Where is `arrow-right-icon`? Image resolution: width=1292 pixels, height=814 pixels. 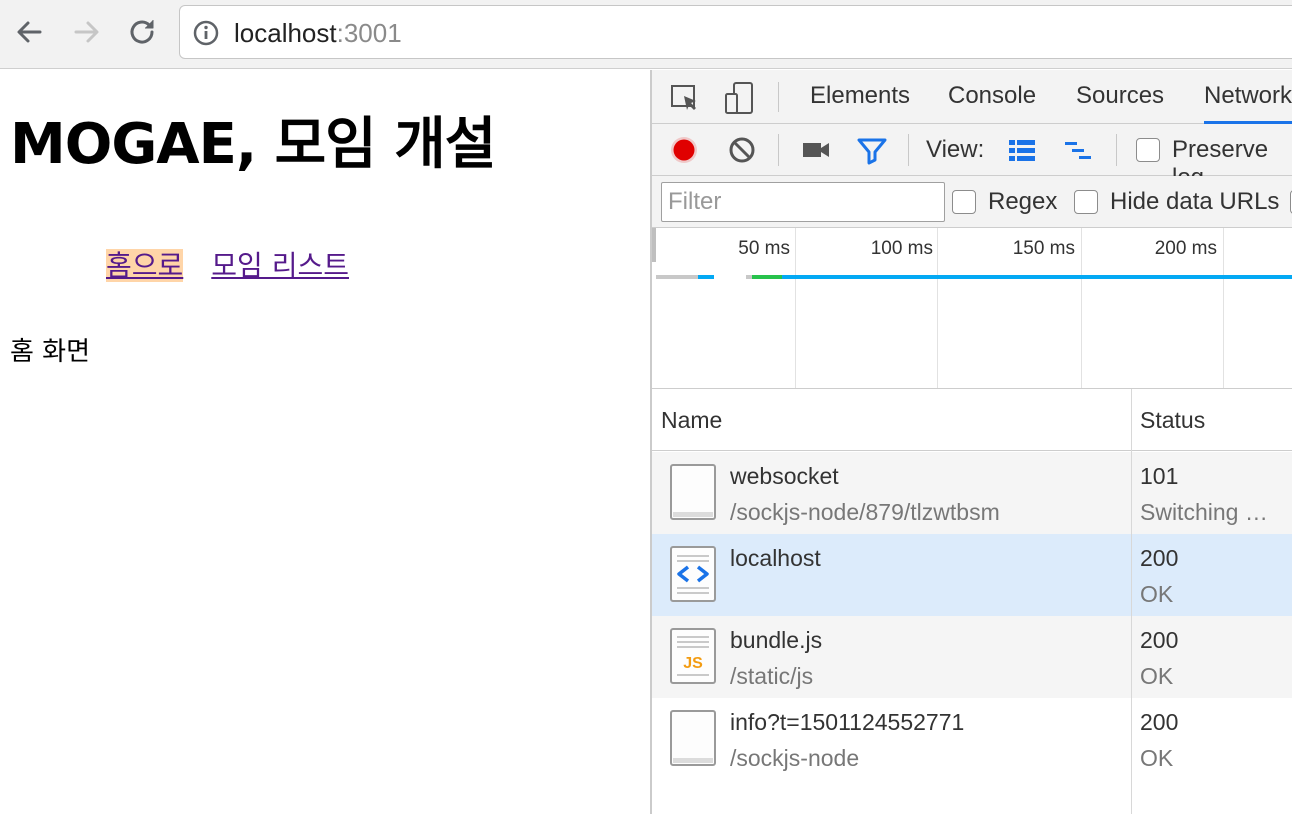
arrow-right-icon is located at coordinates (86, 32).